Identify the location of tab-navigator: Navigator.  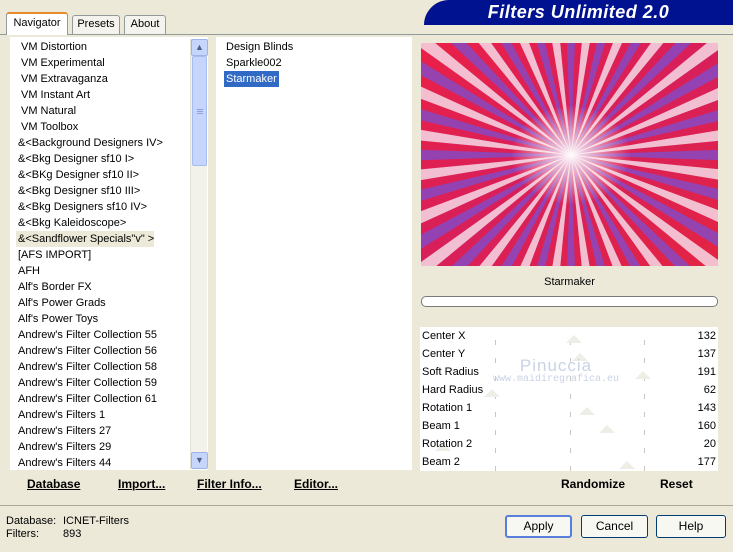
(37, 23).